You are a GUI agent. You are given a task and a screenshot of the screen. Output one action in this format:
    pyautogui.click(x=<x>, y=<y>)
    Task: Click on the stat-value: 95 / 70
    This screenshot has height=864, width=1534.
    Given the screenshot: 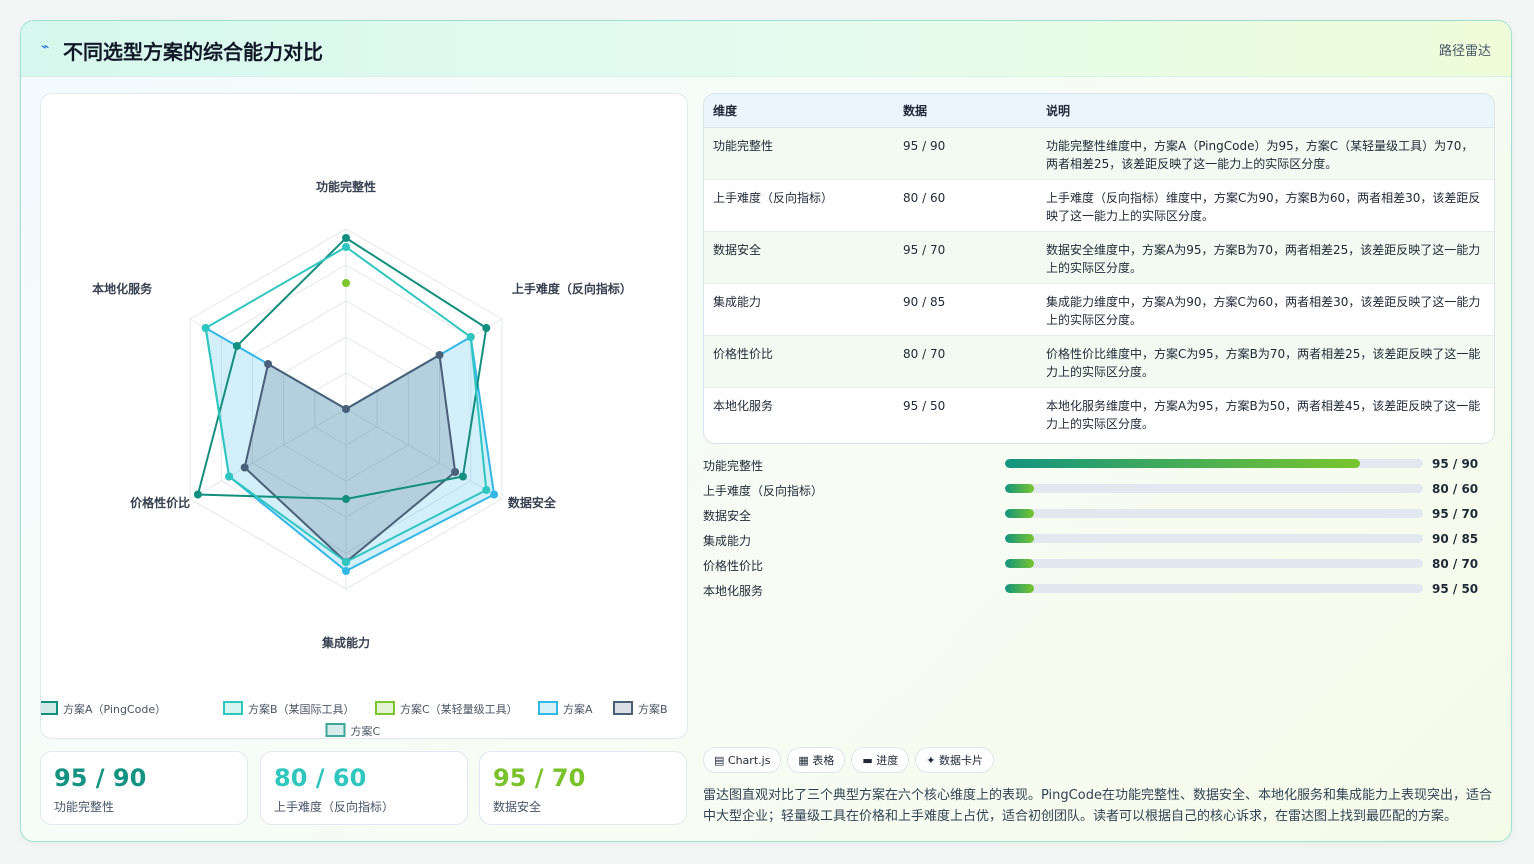 What is the action you would take?
    pyautogui.click(x=539, y=778)
    